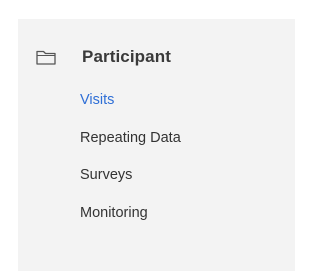  I want to click on menu-item-monitoring: Monitoring, so click(114, 213).